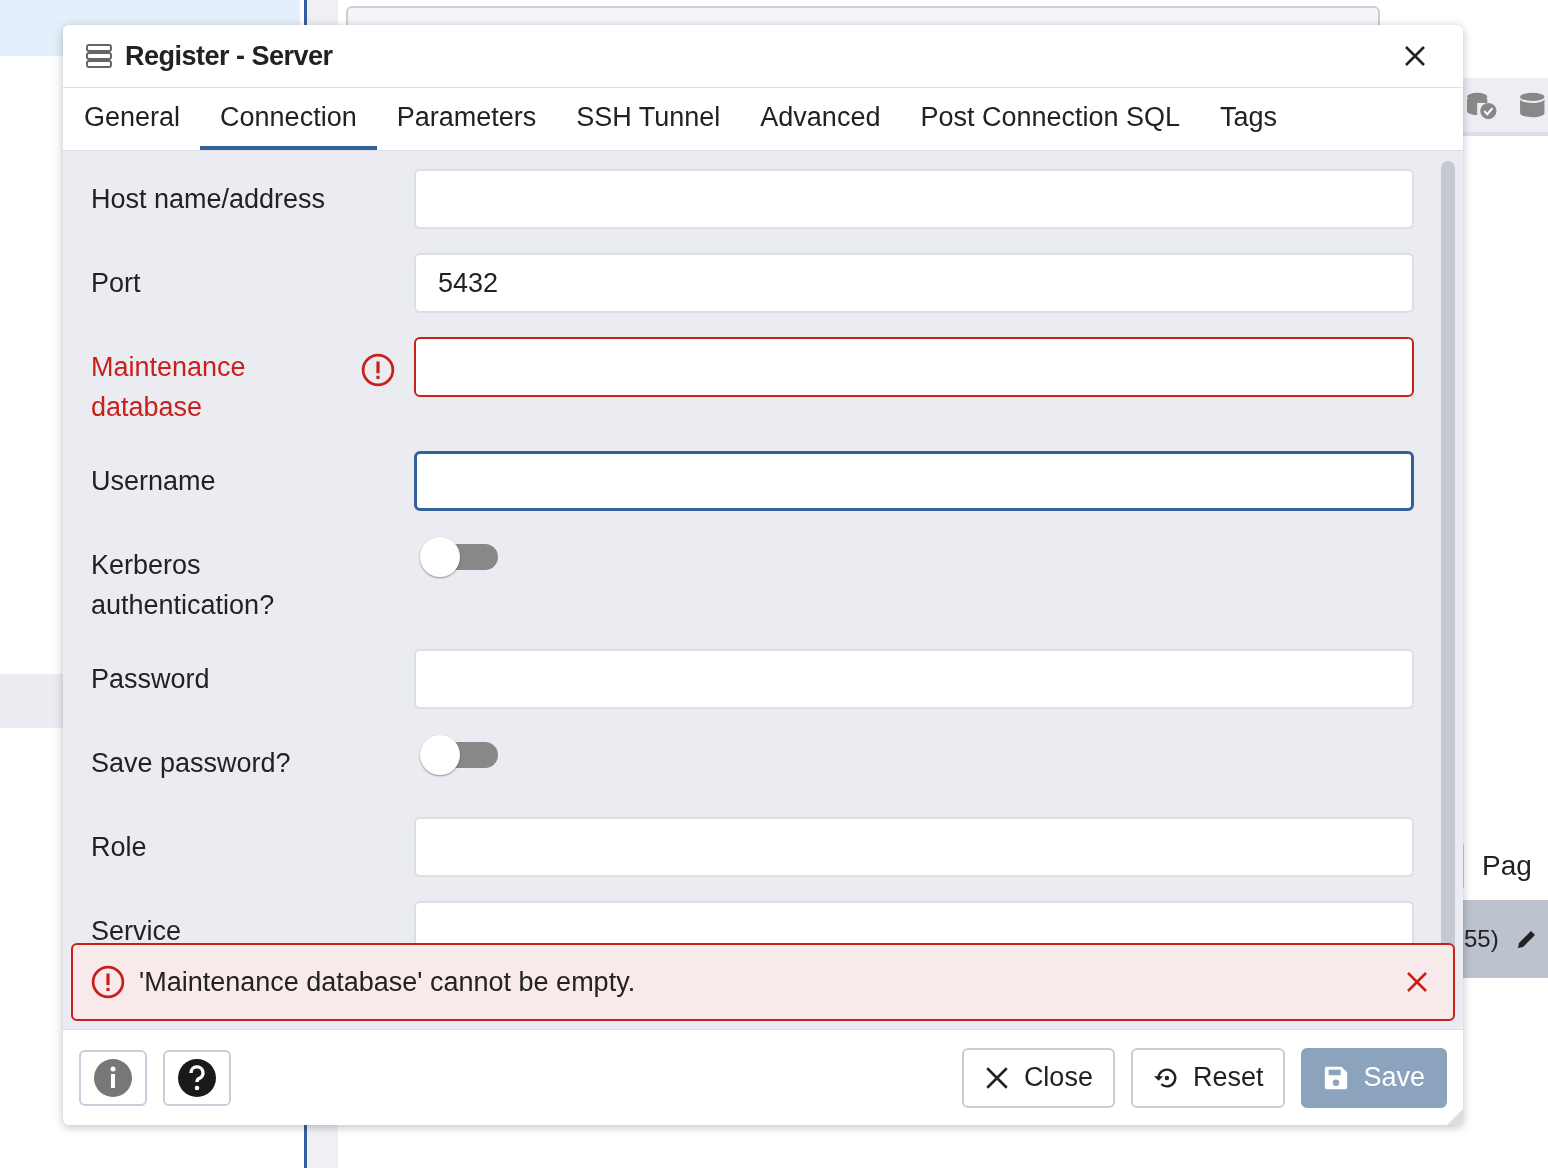 Image resolution: width=1548 pixels, height=1168 pixels. Describe the element at coordinates (1038, 1077) in the screenshot. I see `close-button: Close` at that location.